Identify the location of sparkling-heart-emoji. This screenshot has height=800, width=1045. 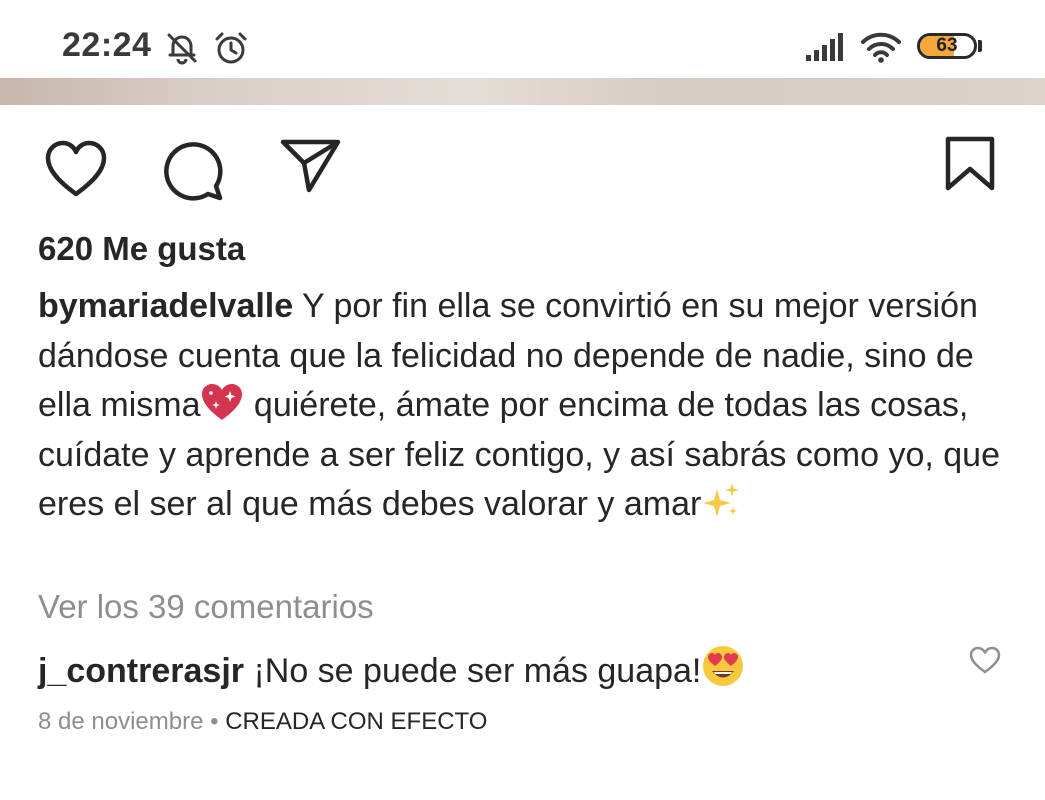
(222, 402).